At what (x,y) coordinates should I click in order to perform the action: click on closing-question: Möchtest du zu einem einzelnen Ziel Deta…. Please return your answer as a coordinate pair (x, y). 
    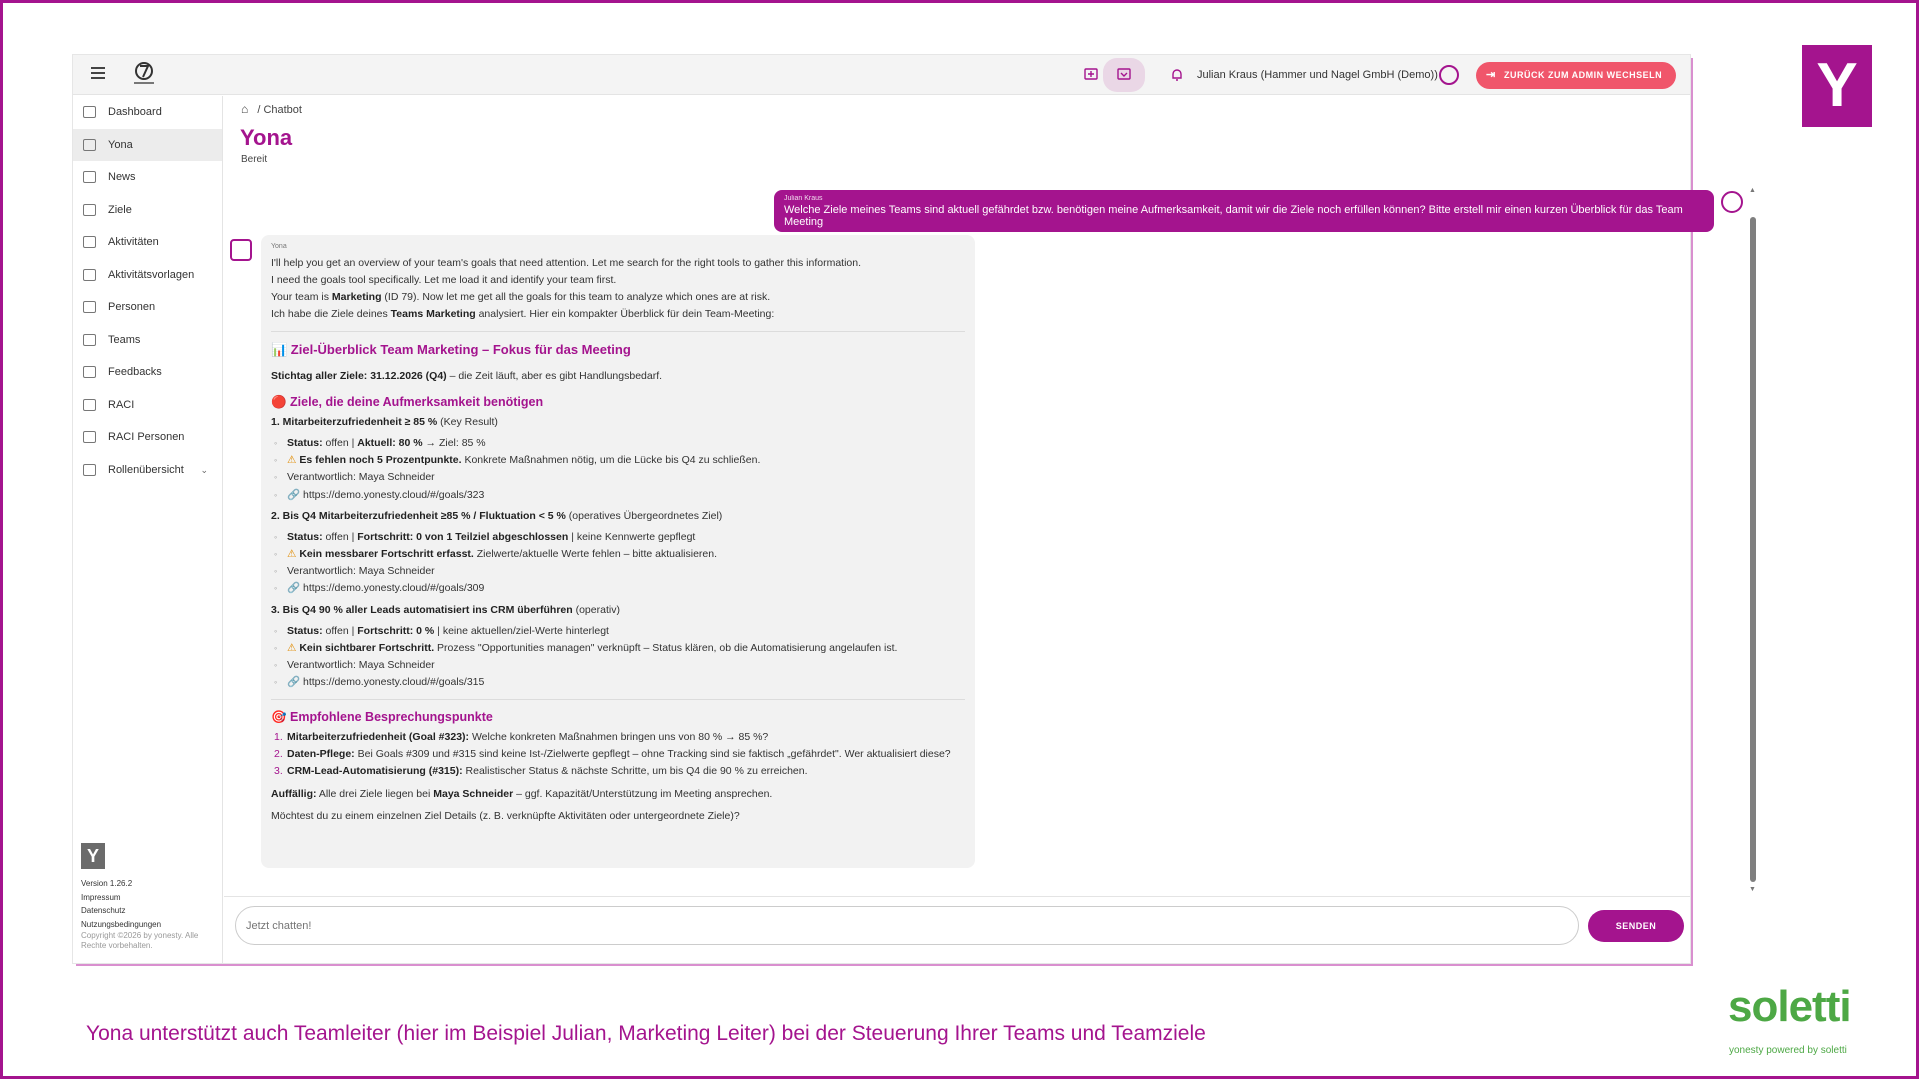
    Looking at the image, I should click on (505, 816).